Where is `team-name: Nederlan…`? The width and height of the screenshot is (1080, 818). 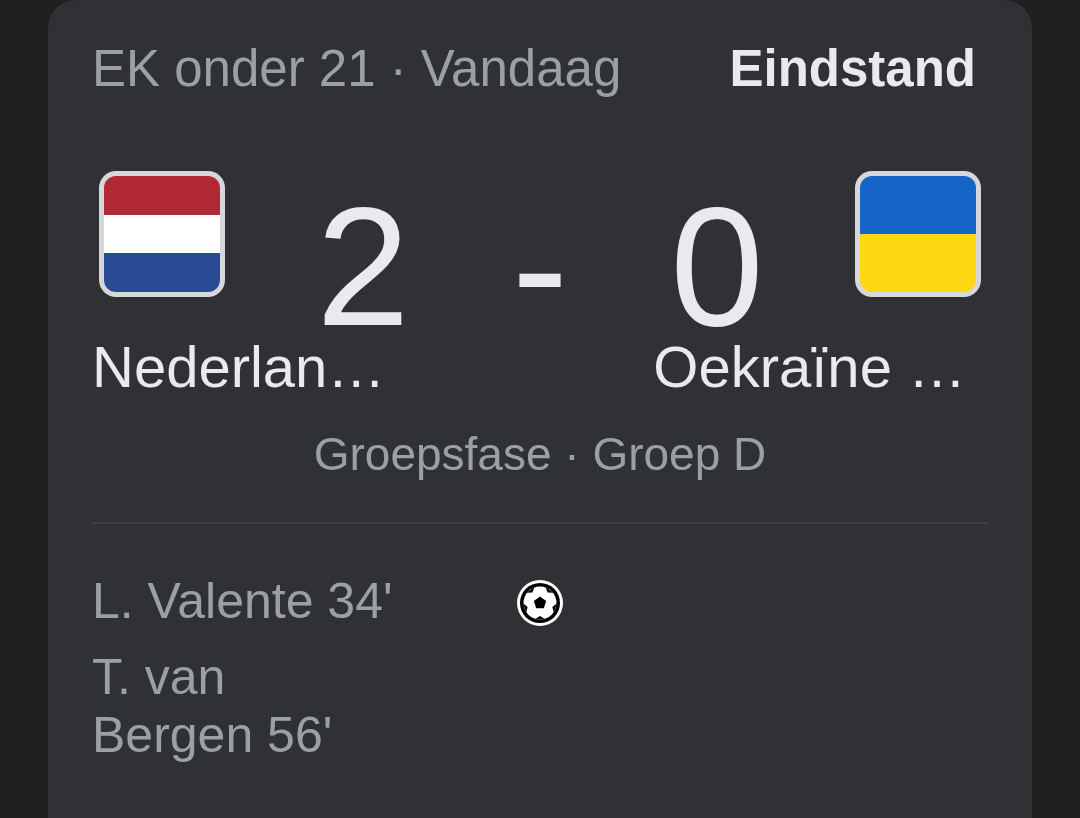
team-name: Nederlan… is located at coordinates (239, 367).